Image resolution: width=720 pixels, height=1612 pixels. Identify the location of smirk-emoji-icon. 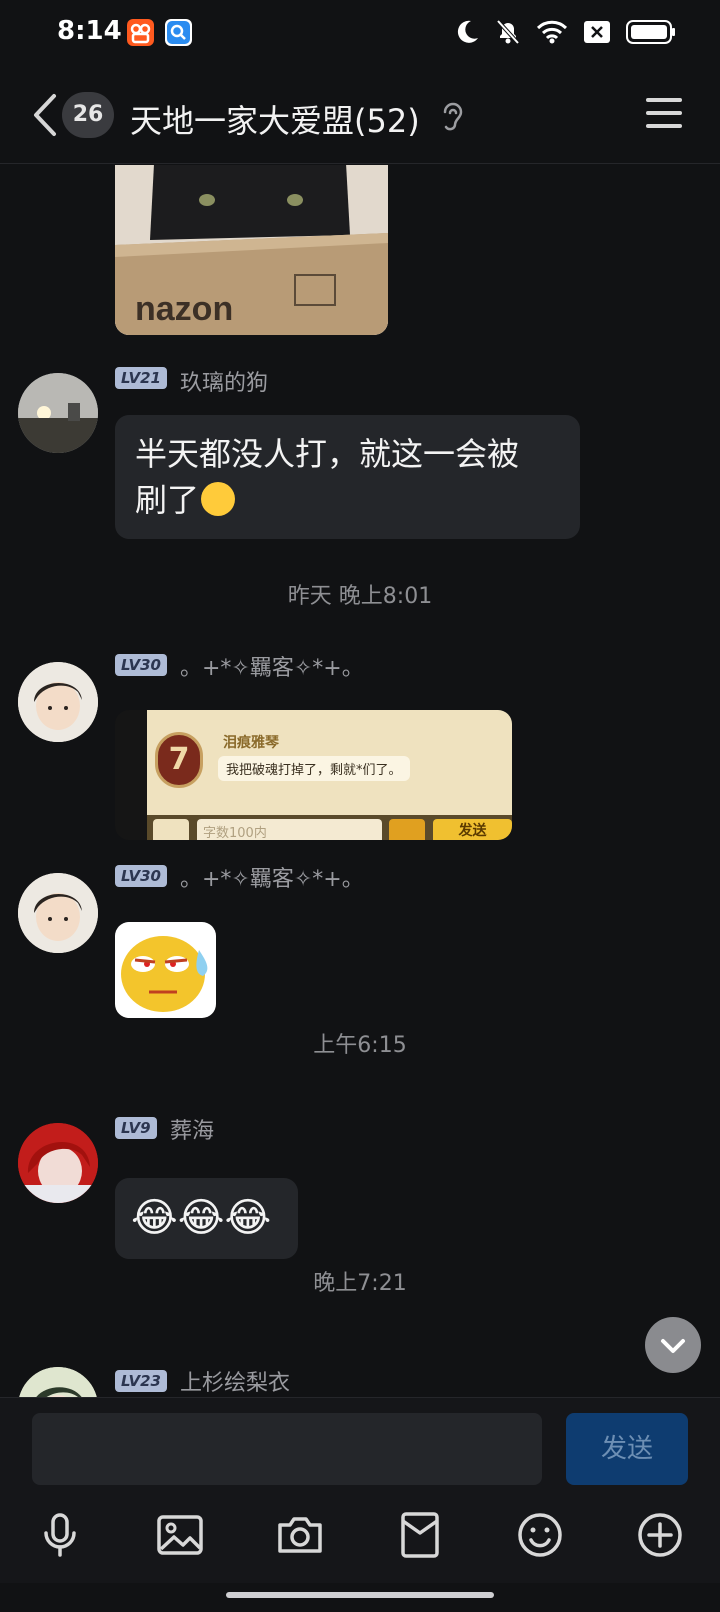
(218, 499).